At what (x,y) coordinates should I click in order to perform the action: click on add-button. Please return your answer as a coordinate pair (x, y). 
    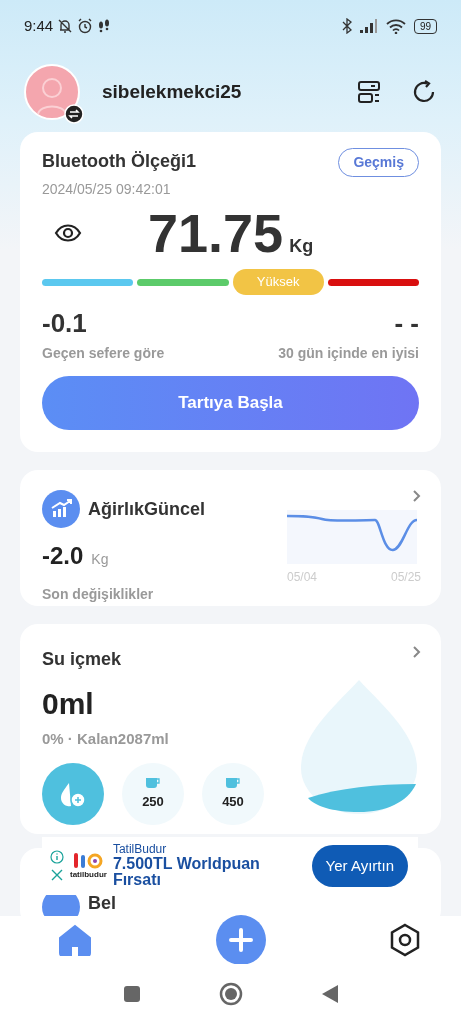
    Looking at the image, I should click on (240, 940).